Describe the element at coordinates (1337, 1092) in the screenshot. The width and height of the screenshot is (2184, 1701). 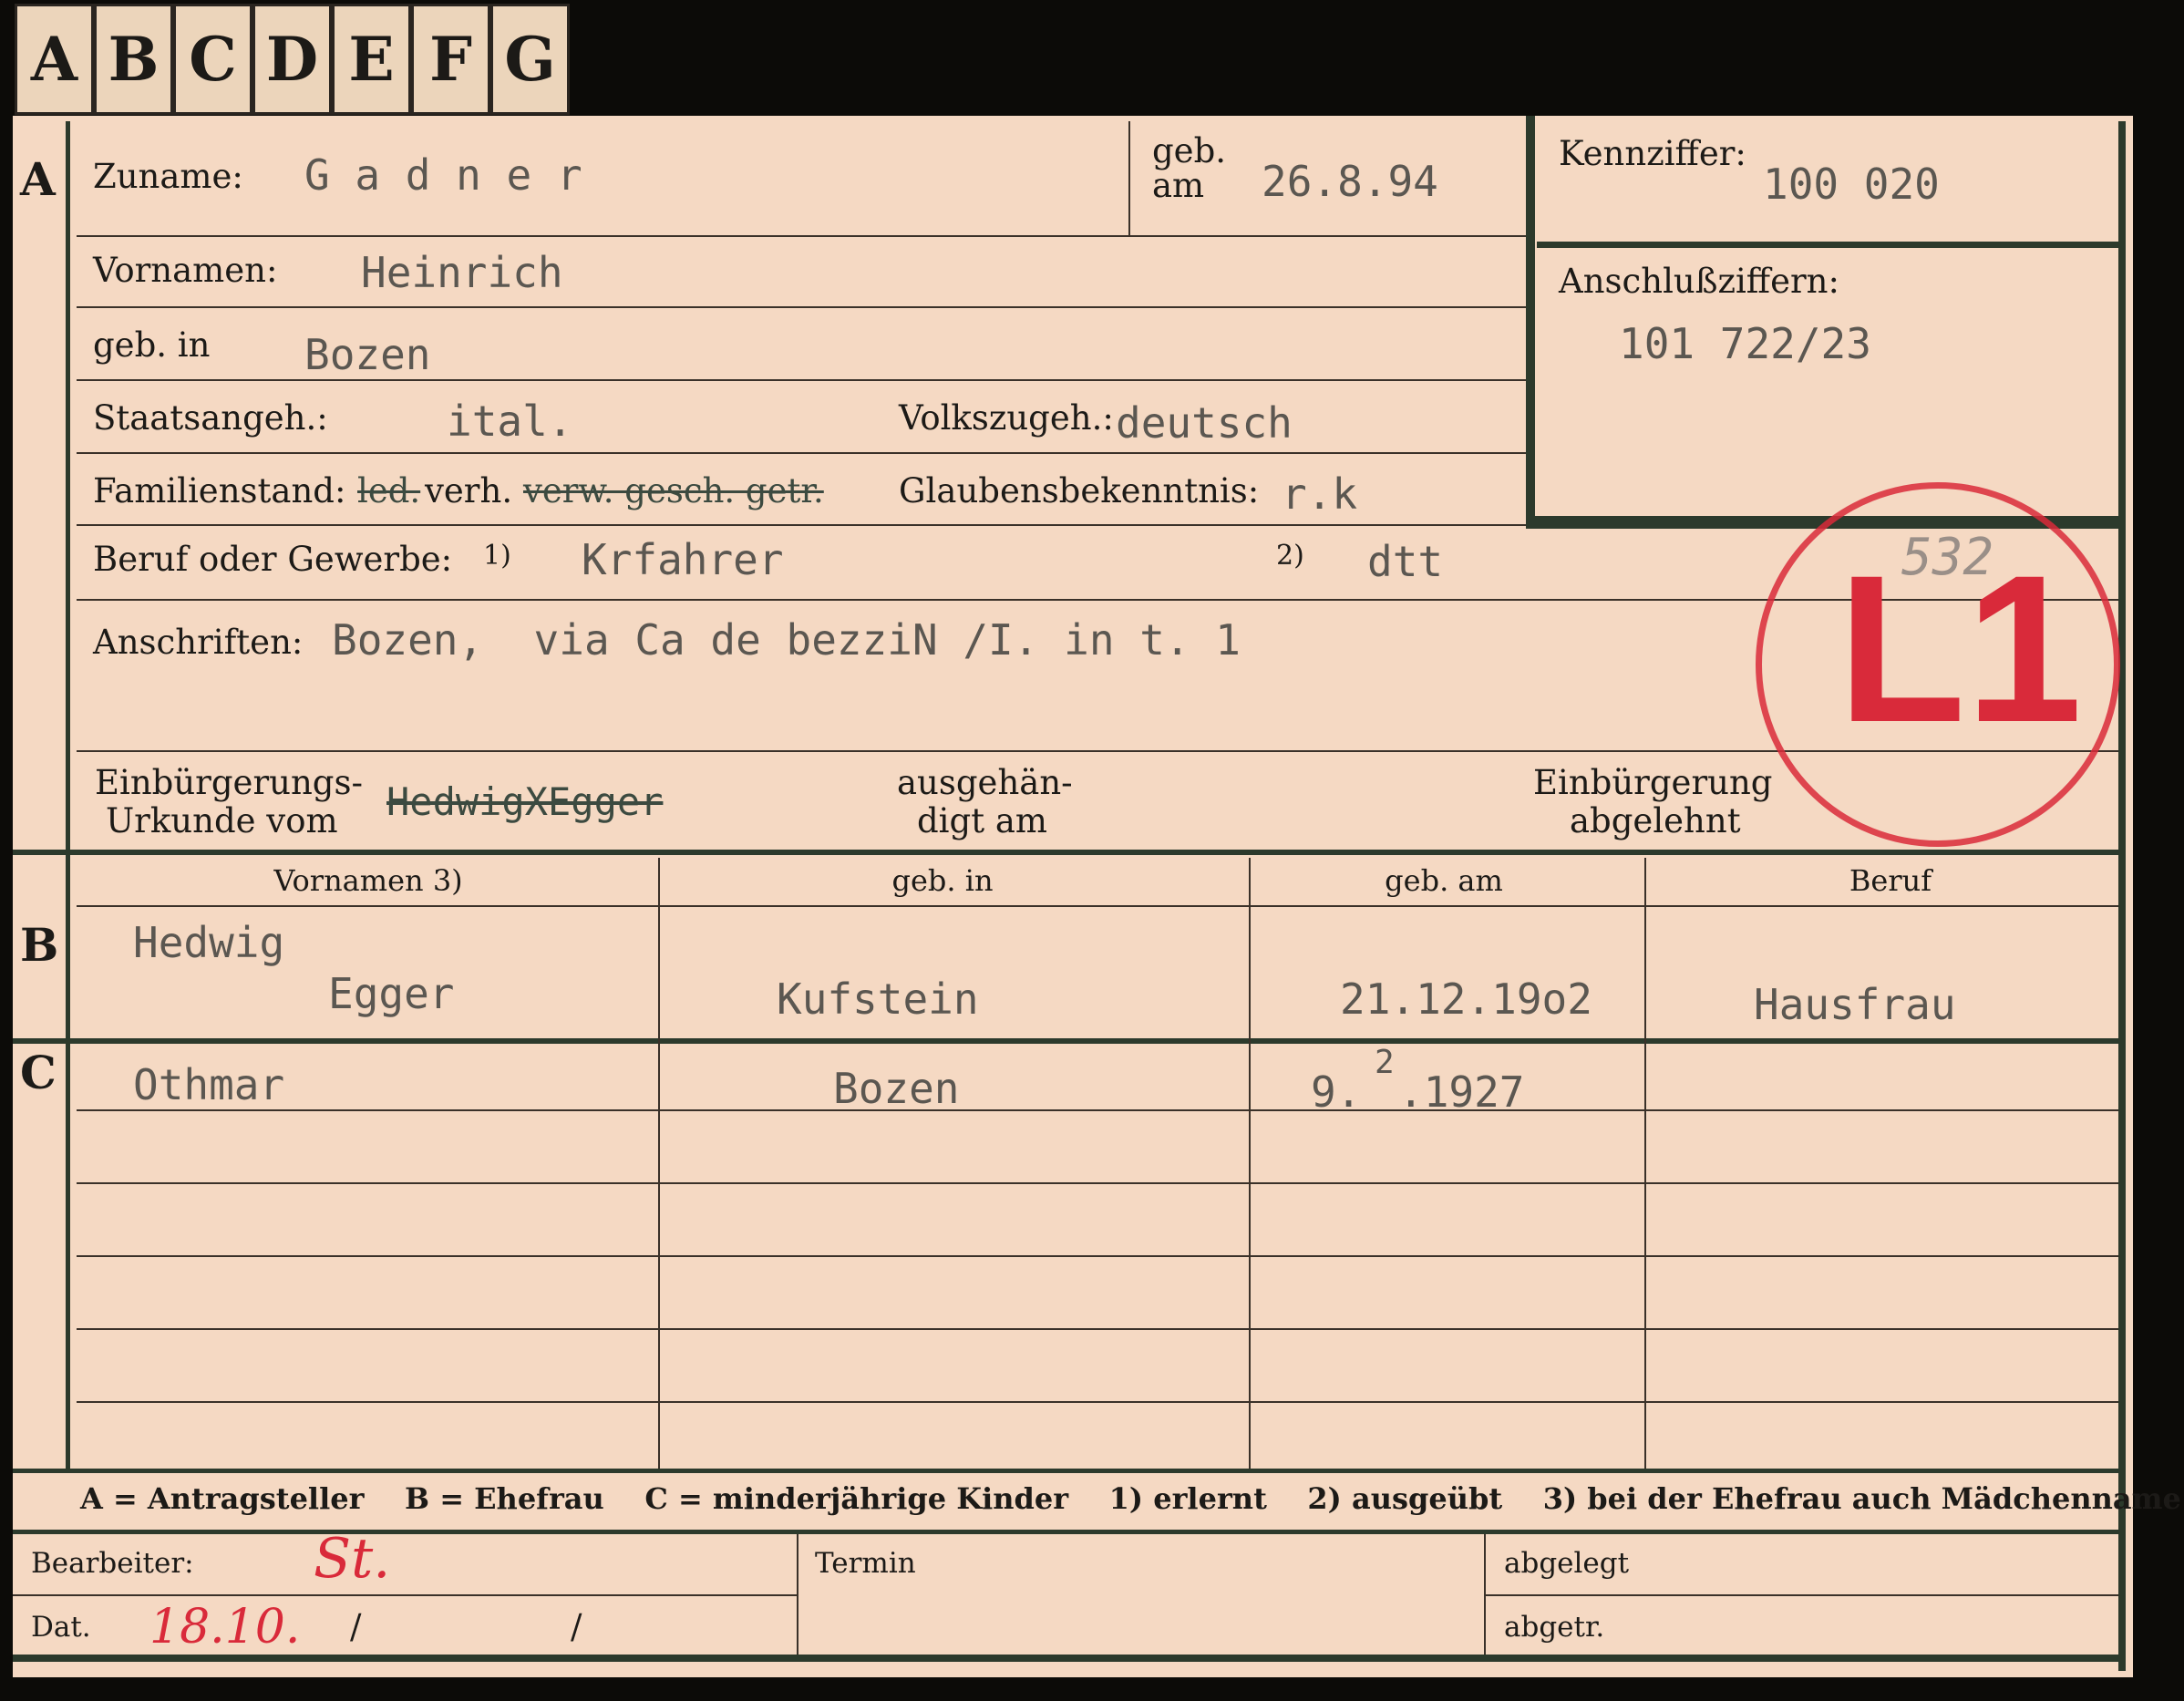
I see `child-geb-am-day: 9.` at that location.